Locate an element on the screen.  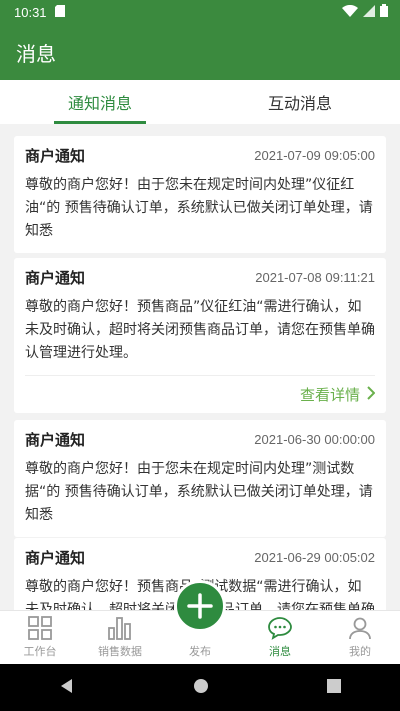
plus-icon is located at coordinates (200, 606).